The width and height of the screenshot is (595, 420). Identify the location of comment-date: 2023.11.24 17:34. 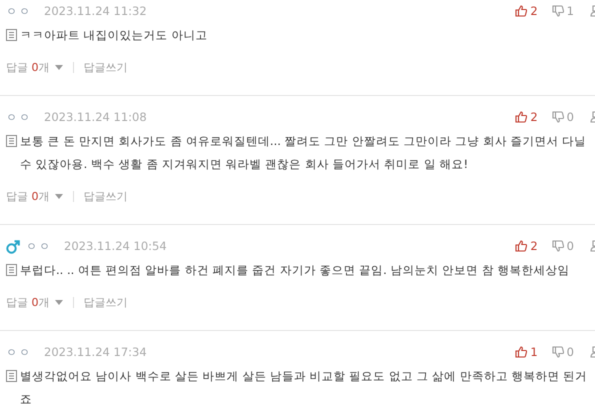
(95, 352).